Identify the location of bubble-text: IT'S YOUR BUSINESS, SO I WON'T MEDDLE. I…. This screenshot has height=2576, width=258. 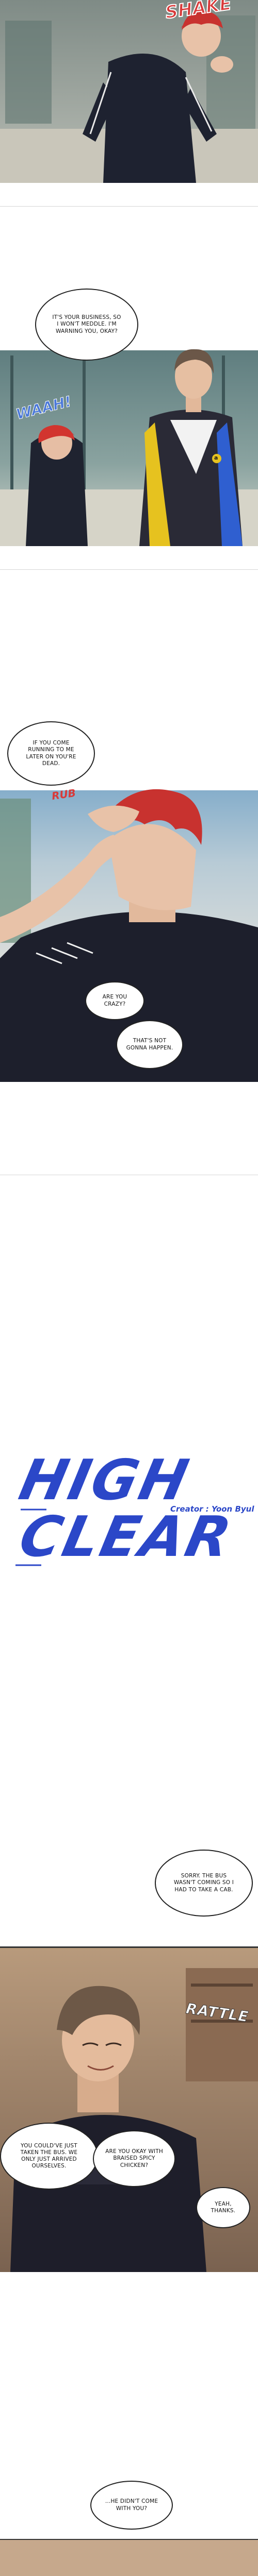
(86, 324).